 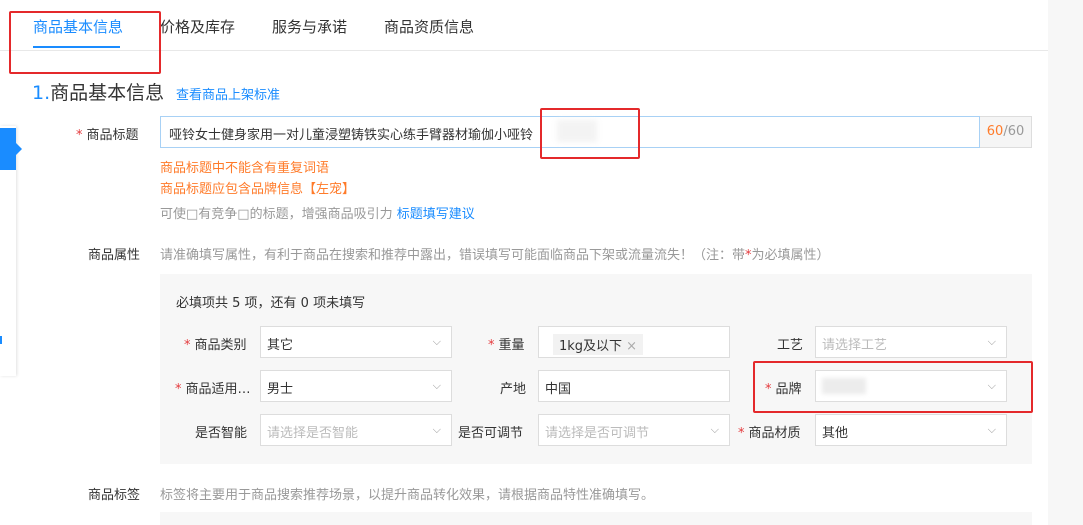 I want to click on tab-basic-info: 商品基本信息, so click(x=78, y=26).